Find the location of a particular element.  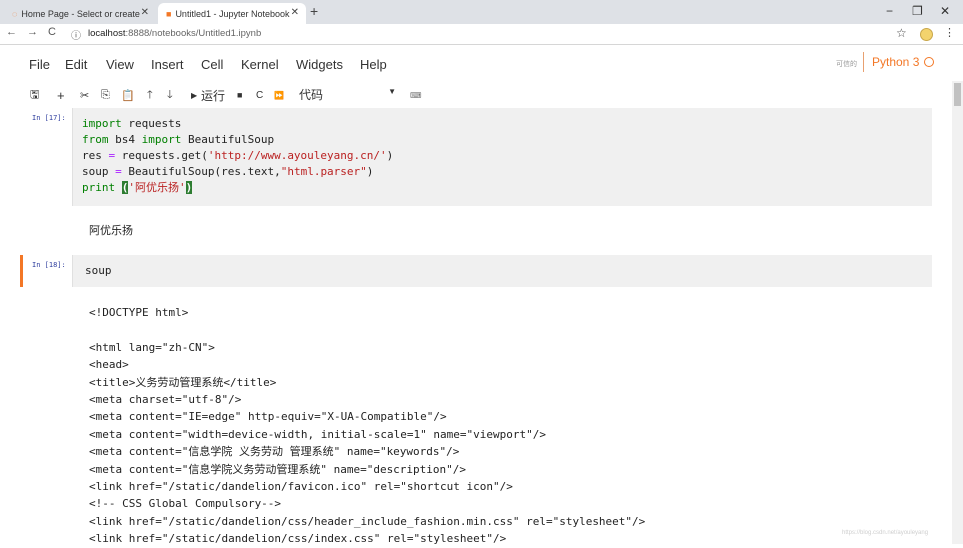

matched-bracket: ) is located at coordinates (189, 187).